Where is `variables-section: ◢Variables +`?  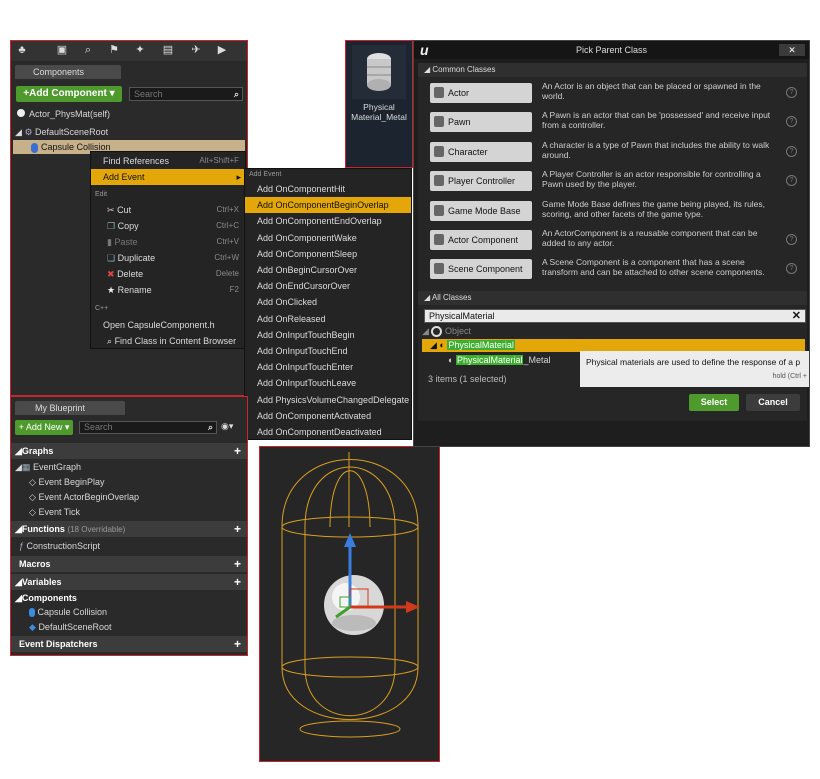
variables-section: ◢Variables + is located at coordinates (129, 582).